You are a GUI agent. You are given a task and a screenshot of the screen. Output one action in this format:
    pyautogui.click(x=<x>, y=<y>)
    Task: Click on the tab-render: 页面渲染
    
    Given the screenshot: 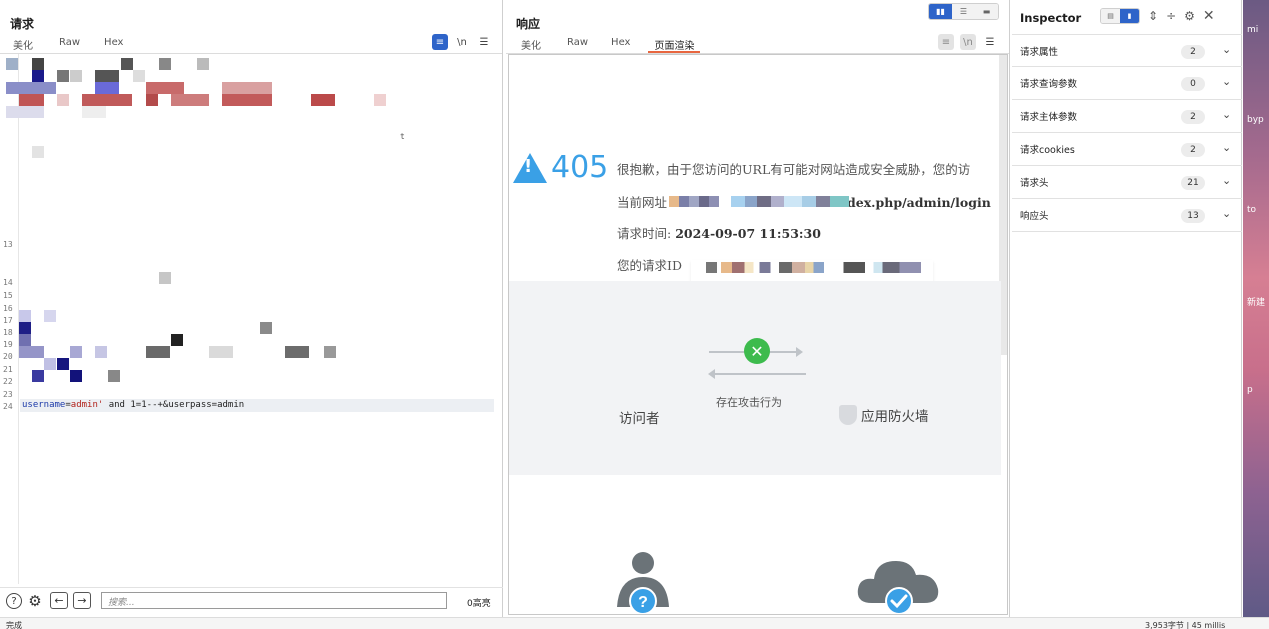 What is the action you would take?
    pyautogui.click(x=674, y=45)
    